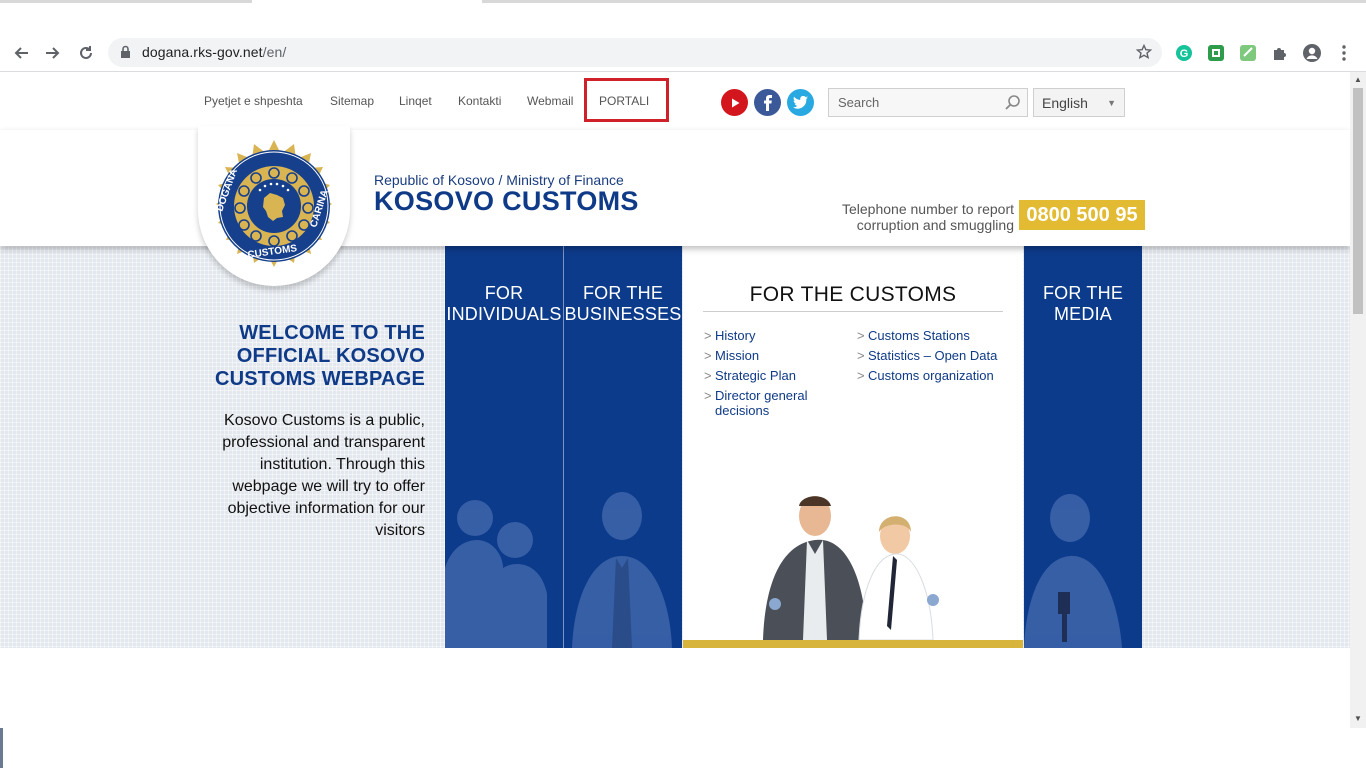 This screenshot has height=768, width=1366. Describe the element at coordinates (622, 570) in the screenshot. I see `businessman-photo` at that location.